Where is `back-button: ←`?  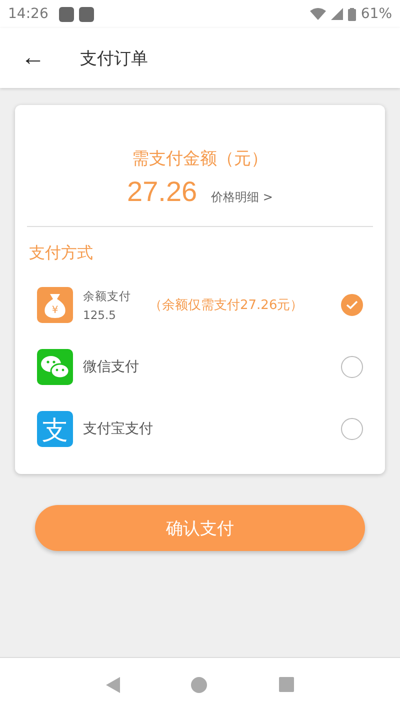 back-button: ← is located at coordinates (33, 58).